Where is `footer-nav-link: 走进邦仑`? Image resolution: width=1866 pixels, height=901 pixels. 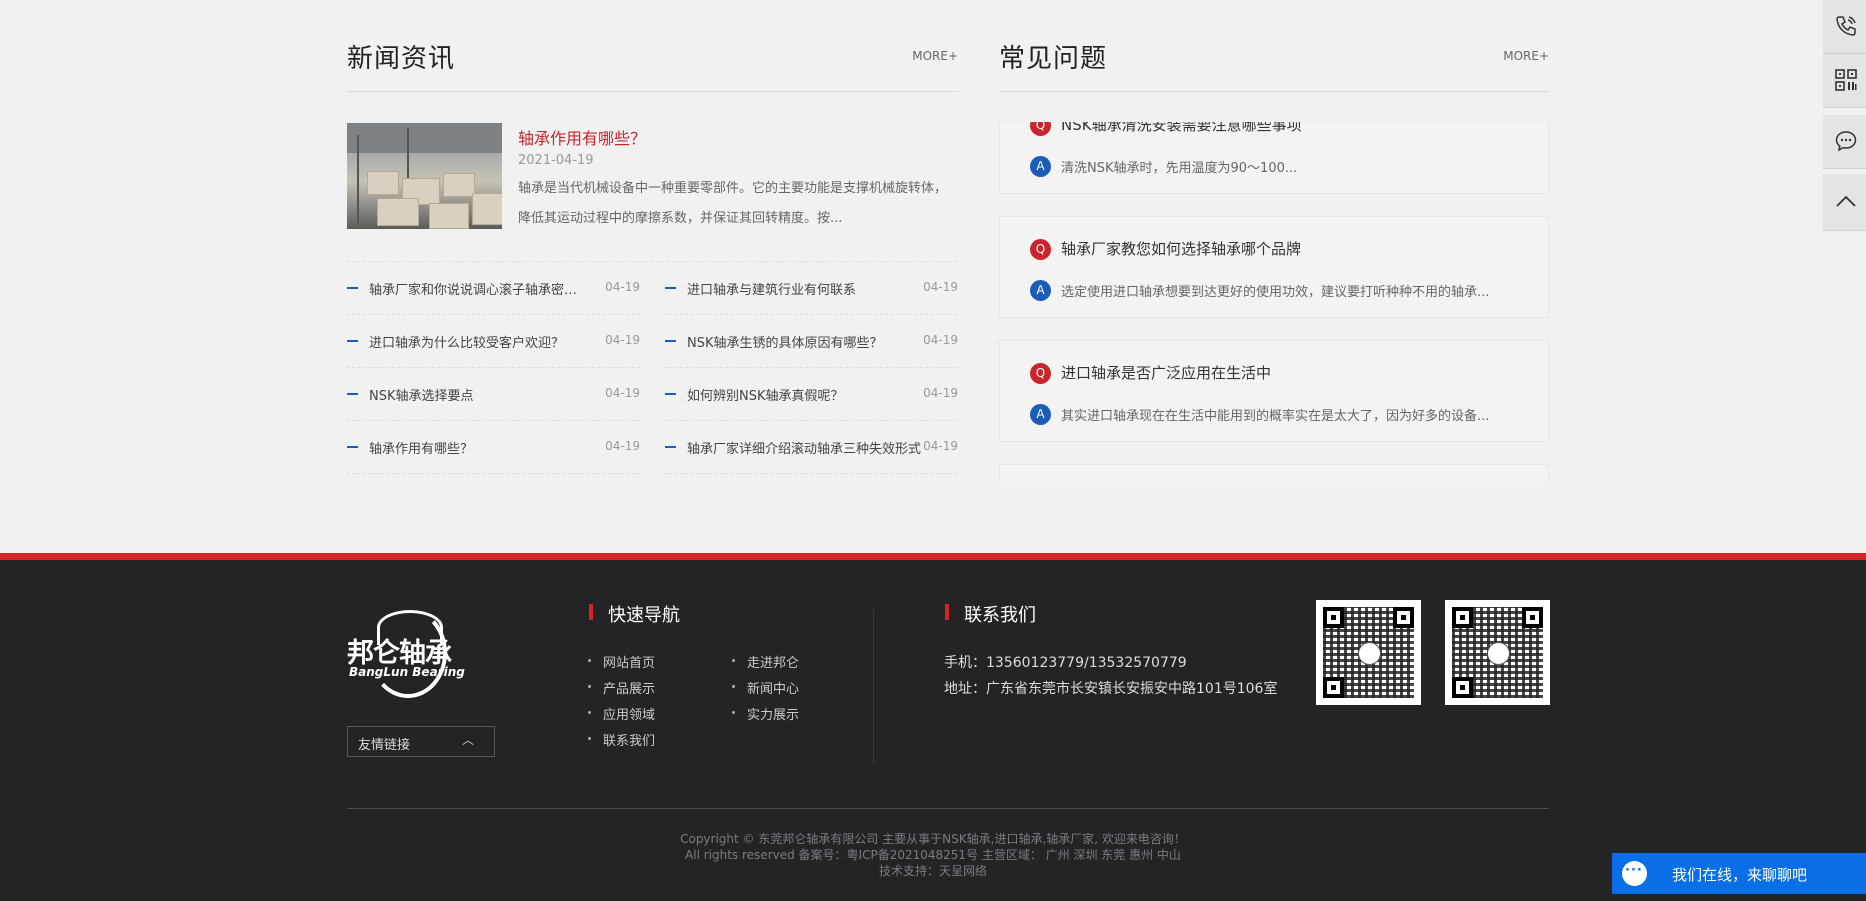 footer-nav-link: 走进邦仑 is located at coordinates (765, 661).